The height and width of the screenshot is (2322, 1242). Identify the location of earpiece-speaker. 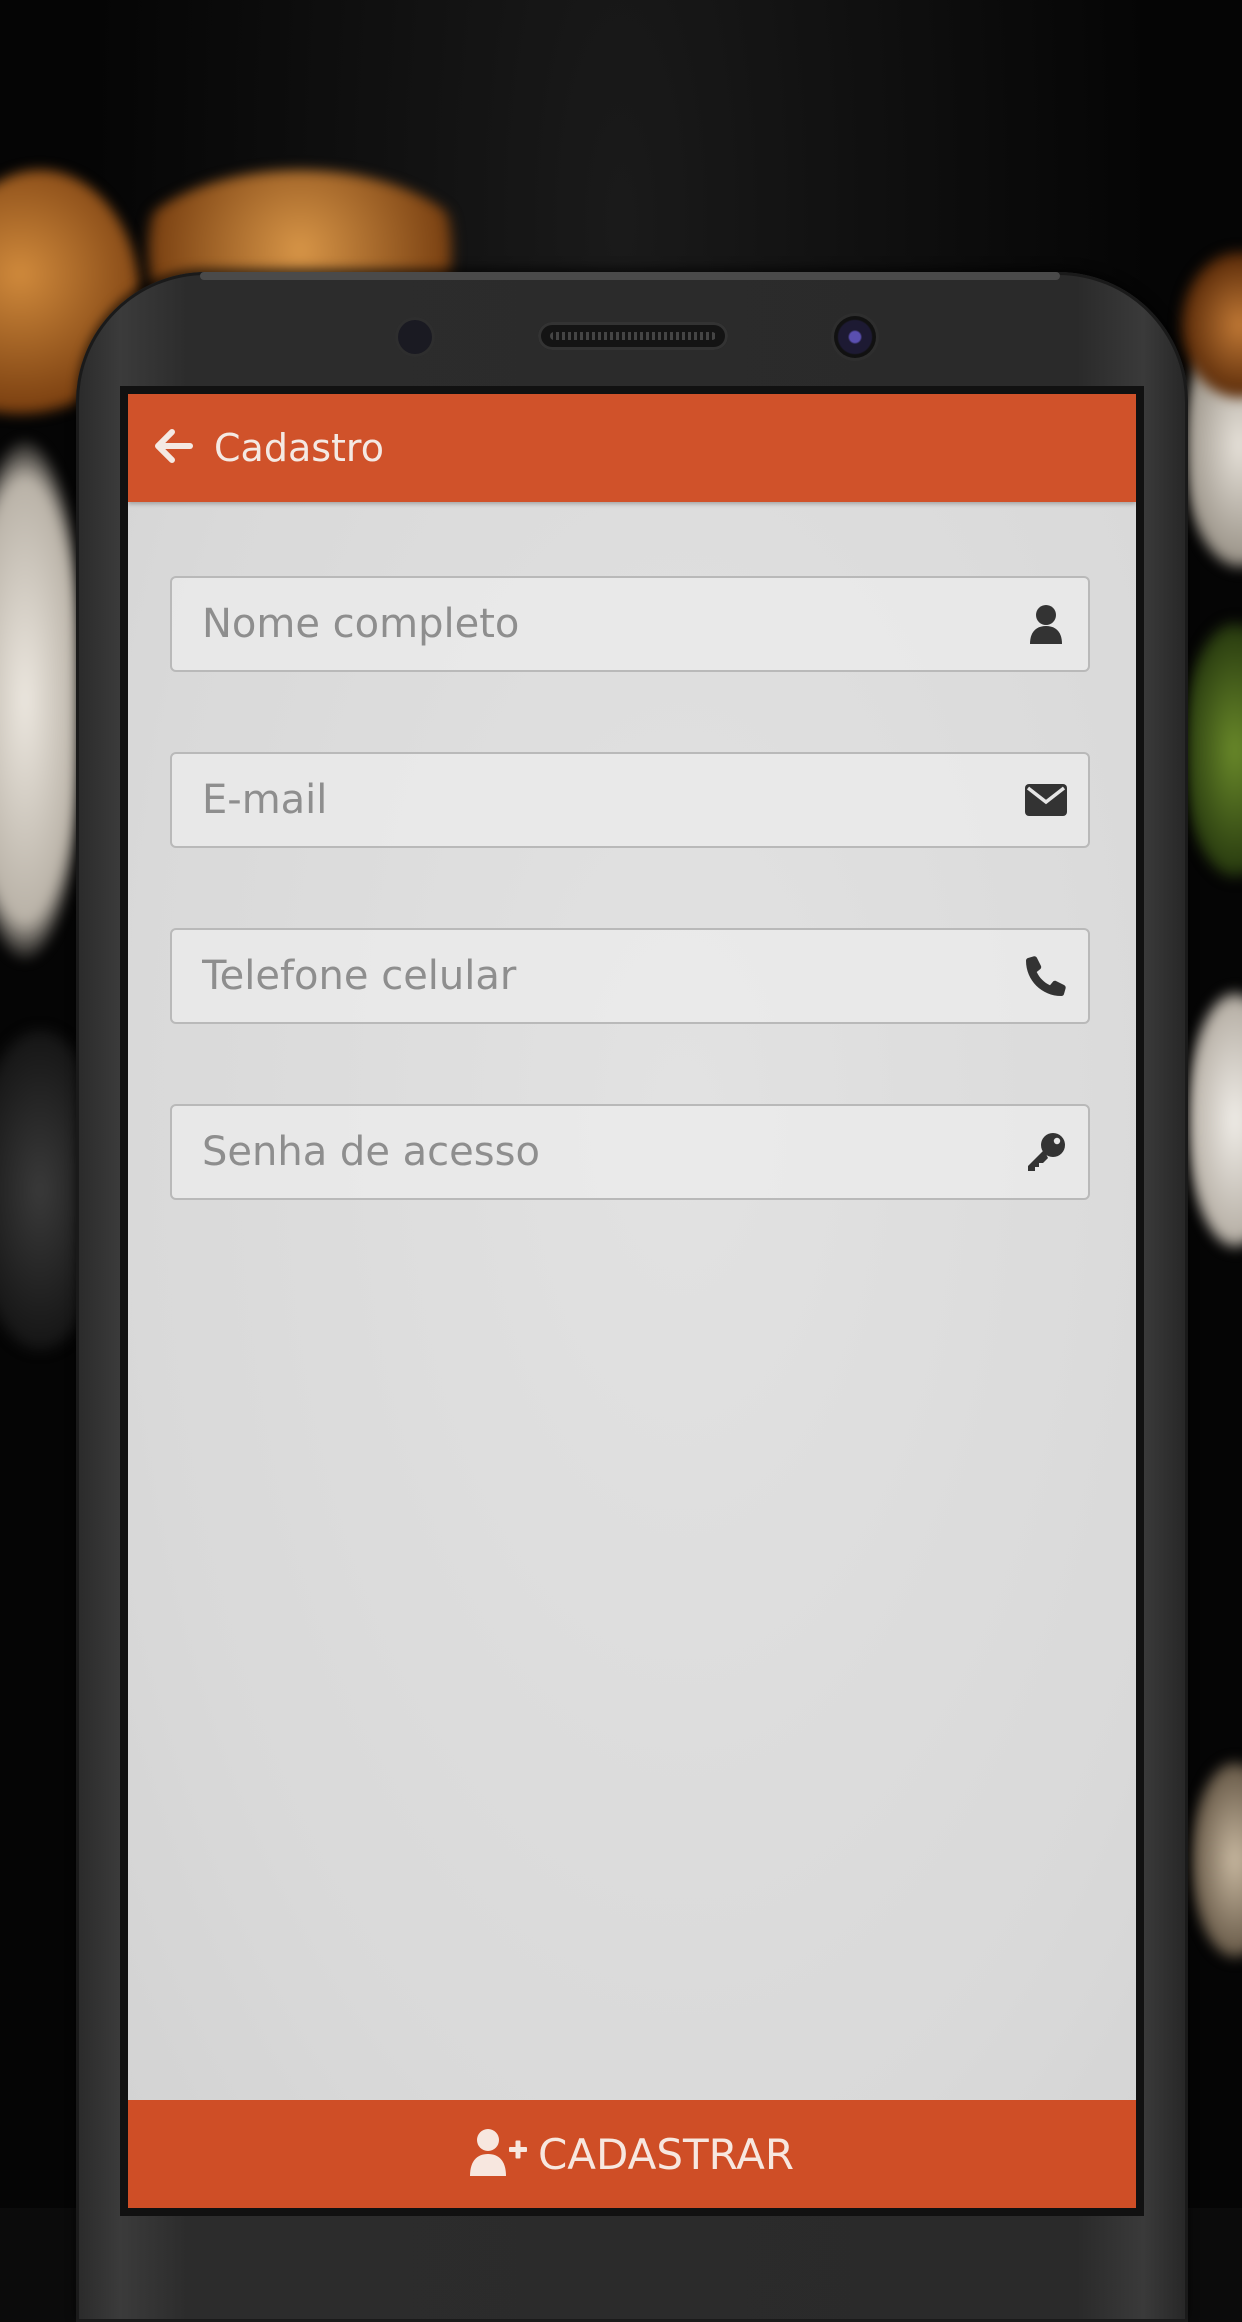
(633, 336).